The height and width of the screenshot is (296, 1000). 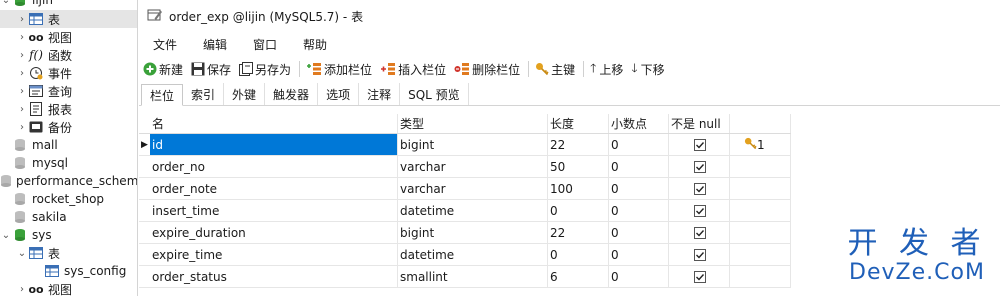 What do you see at coordinates (68, 37) in the screenshot?
I see `tree-item-views: › oo 视图` at bounding box center [68, 37].